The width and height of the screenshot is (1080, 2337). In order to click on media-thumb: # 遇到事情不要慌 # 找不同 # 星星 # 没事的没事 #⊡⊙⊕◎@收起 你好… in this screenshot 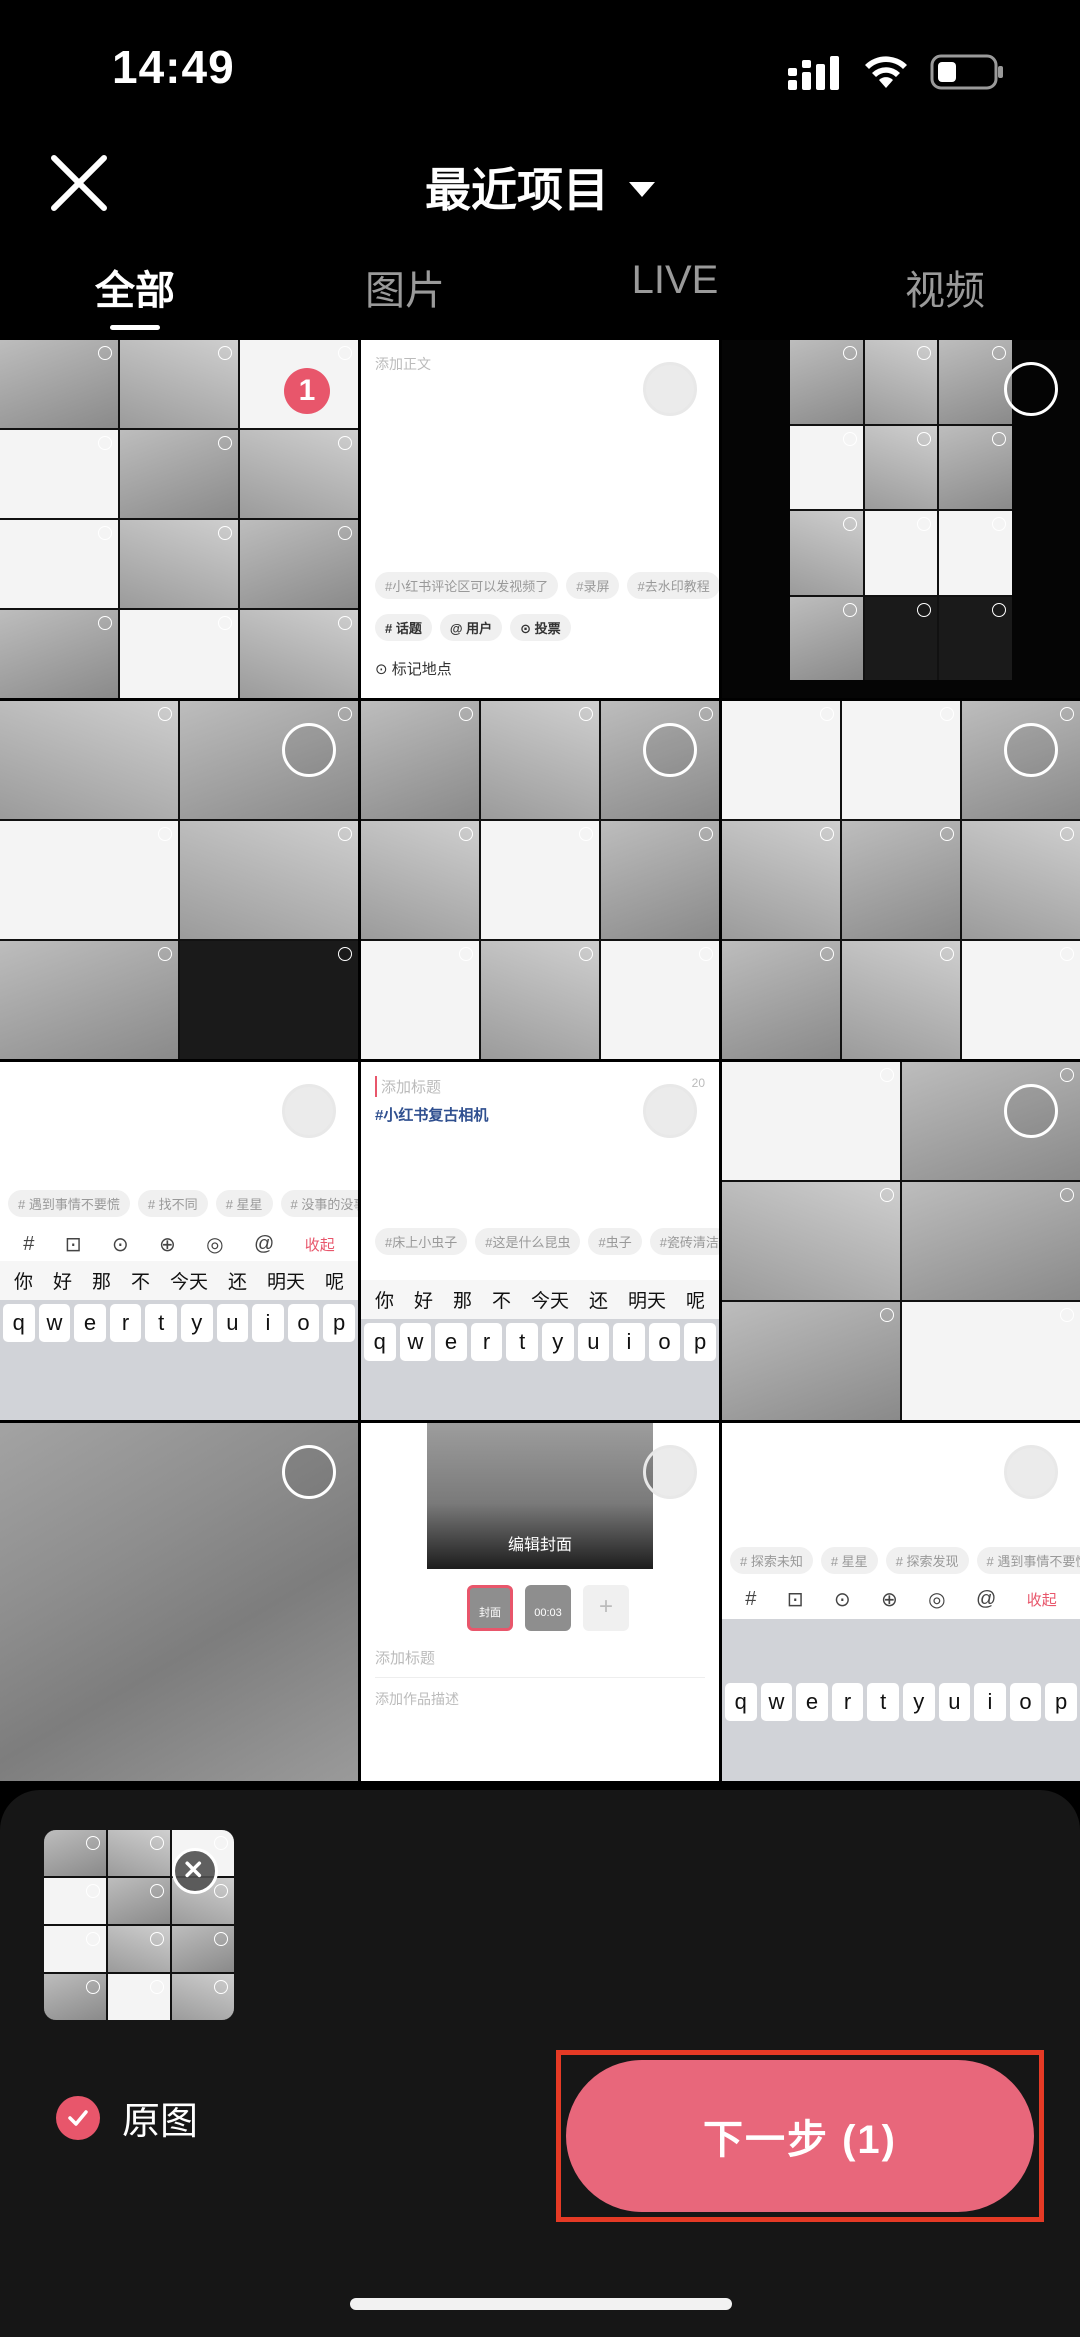, I will do `click(179, 1241)`.